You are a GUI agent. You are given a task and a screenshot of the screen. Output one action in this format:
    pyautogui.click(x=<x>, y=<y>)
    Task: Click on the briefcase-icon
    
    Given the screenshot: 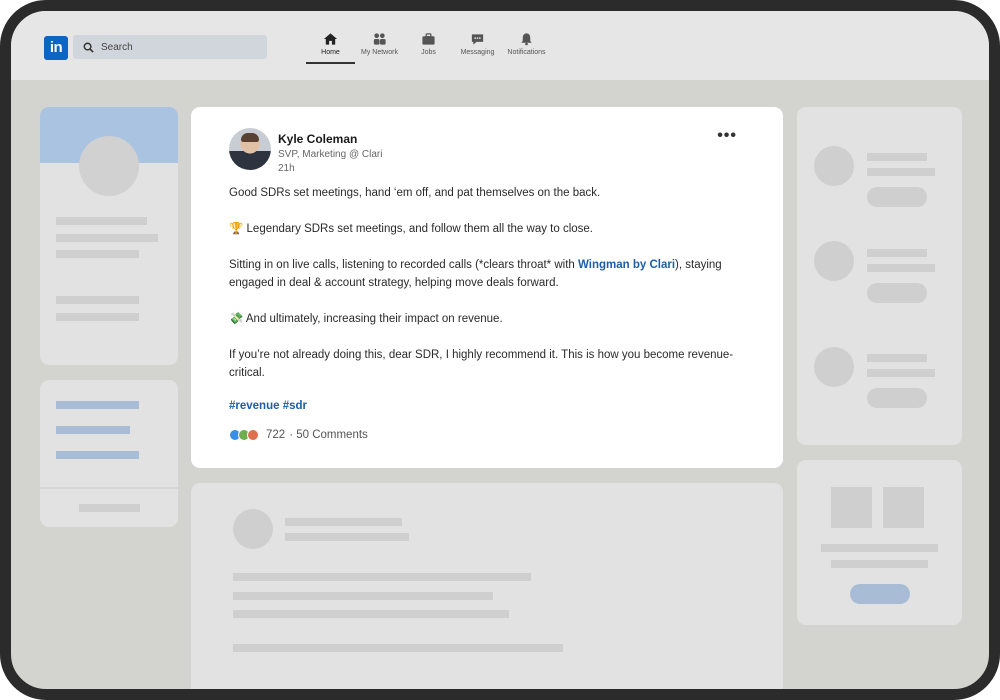 What is the action you would take?
    pyautogui.click(x=428, y=39)
    